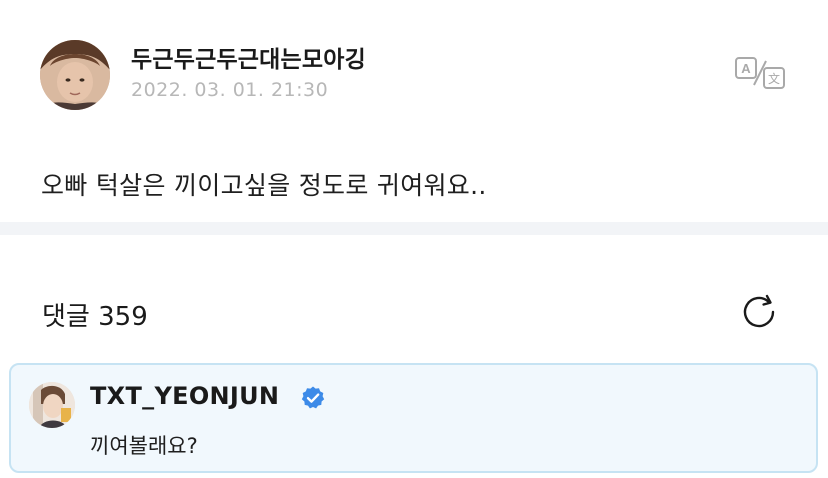  I want to click on comments-count-label: 댓글 359, so click(95, 317).